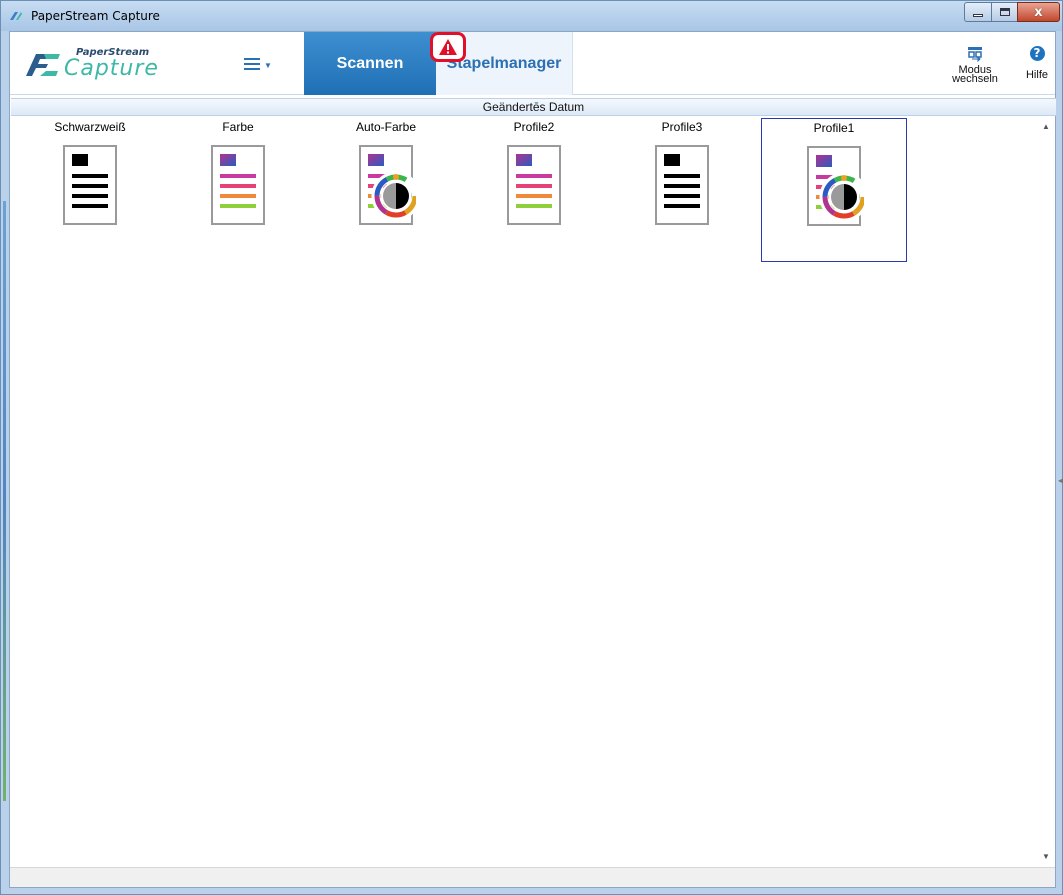  I want to click on sort-header: ▼ Geändertes Datum, so click(533, 107).